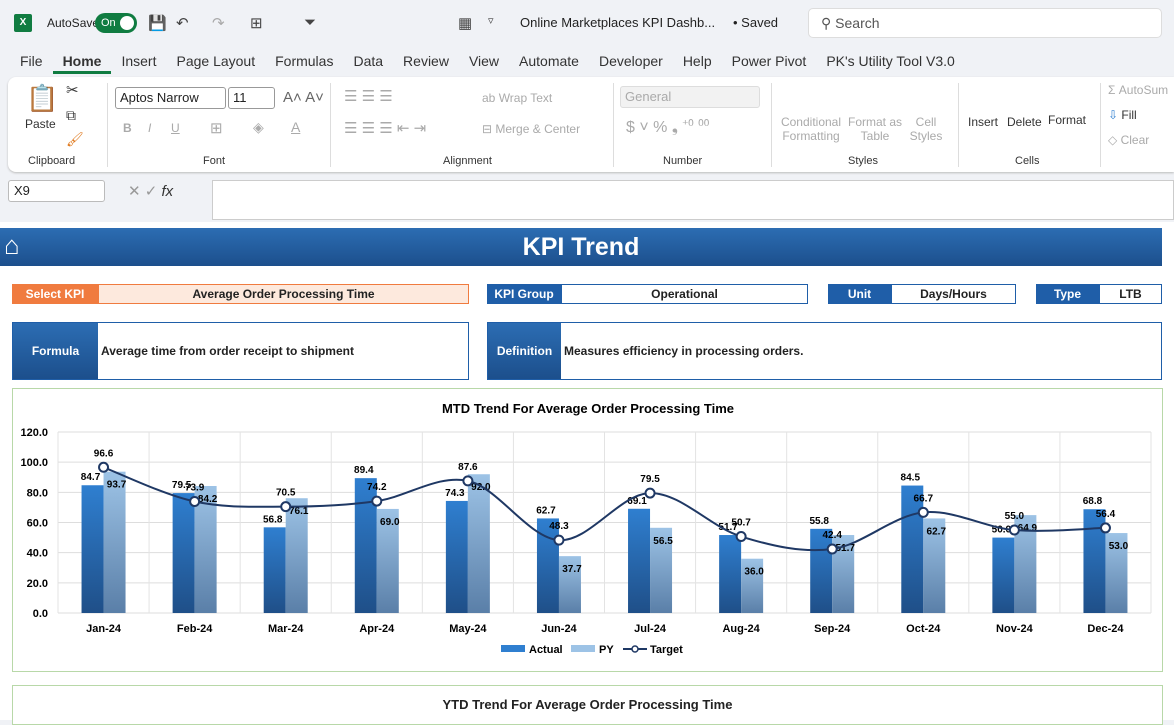  I want to click on tab-review: Review, so click(426, 62).